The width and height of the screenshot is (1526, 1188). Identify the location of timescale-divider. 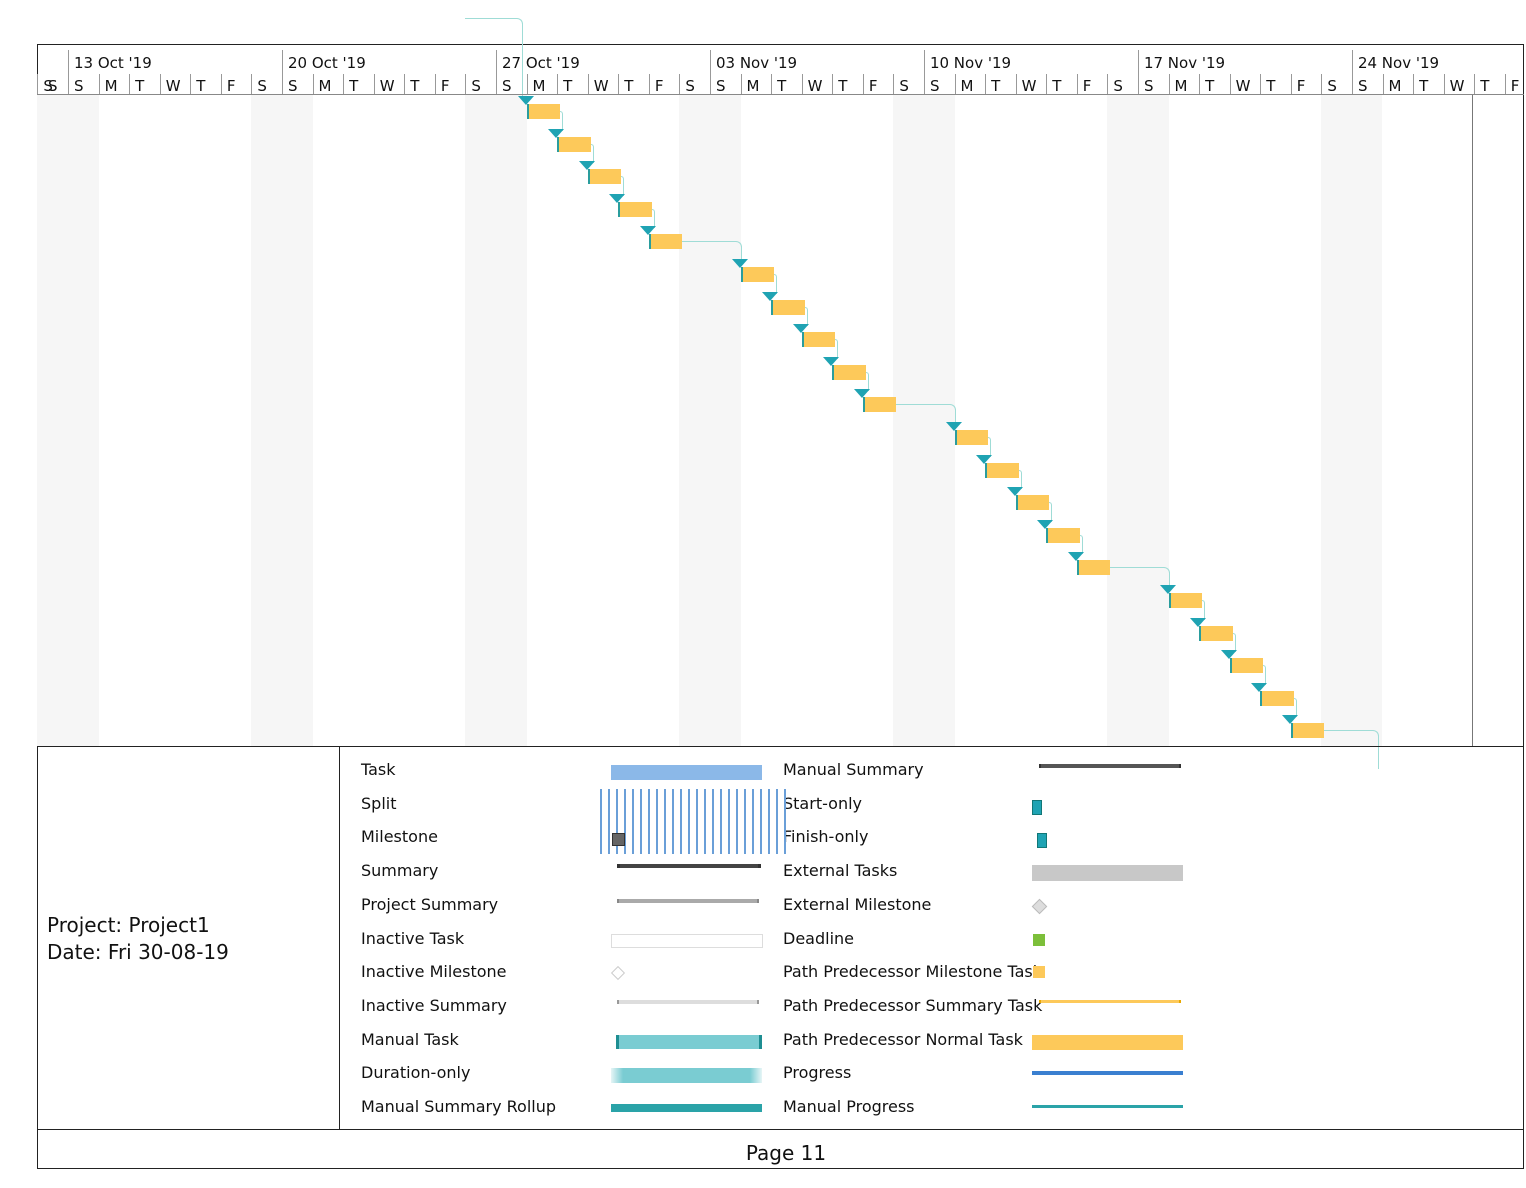
(780, 94).